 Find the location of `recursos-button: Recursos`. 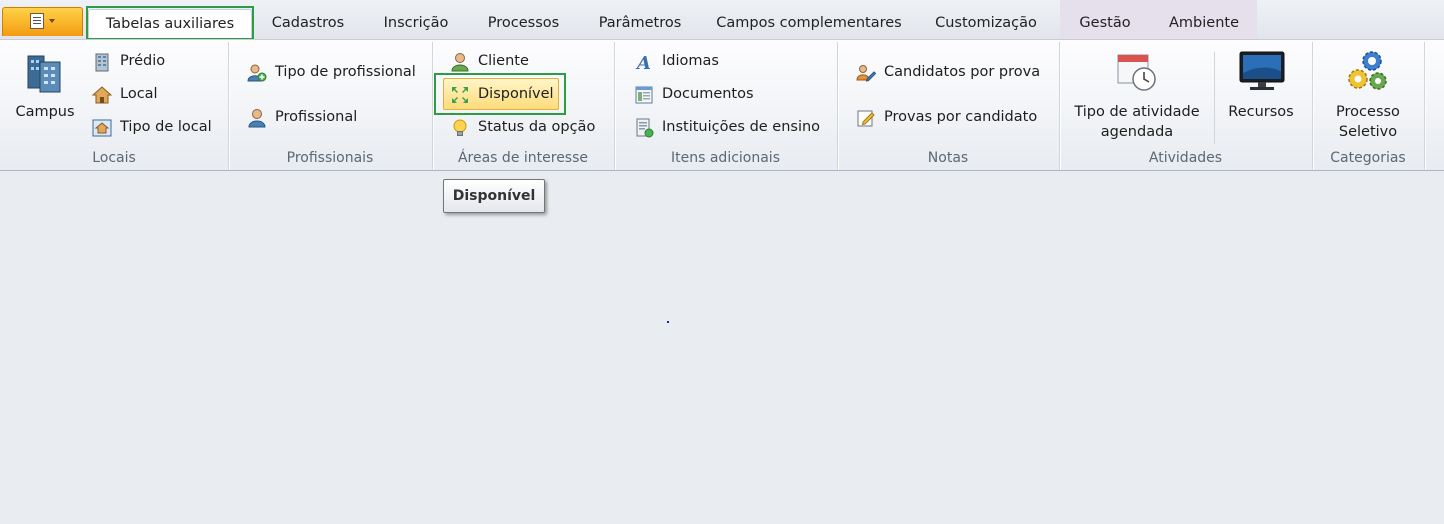

recursos-button: Recursos is located at coordinates (1261, 88).